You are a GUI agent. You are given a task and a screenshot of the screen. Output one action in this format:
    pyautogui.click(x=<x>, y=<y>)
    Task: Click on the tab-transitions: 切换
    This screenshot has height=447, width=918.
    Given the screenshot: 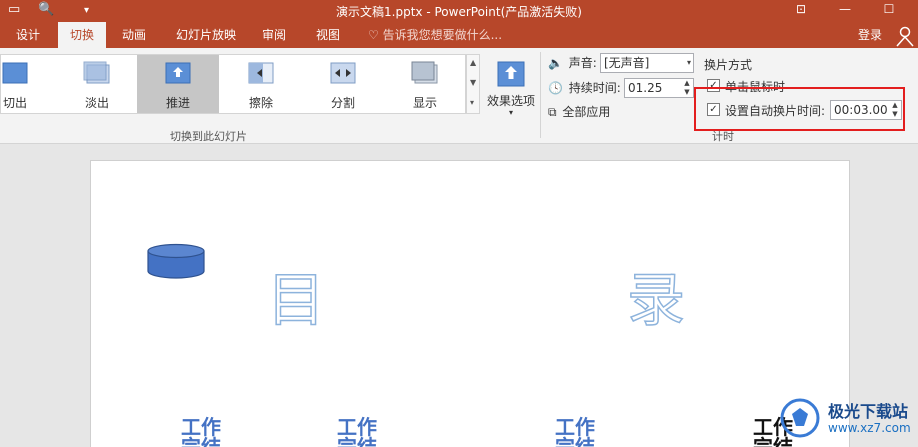 What is the action you would take?
    pyautogui.click(x=82, y=35)
    